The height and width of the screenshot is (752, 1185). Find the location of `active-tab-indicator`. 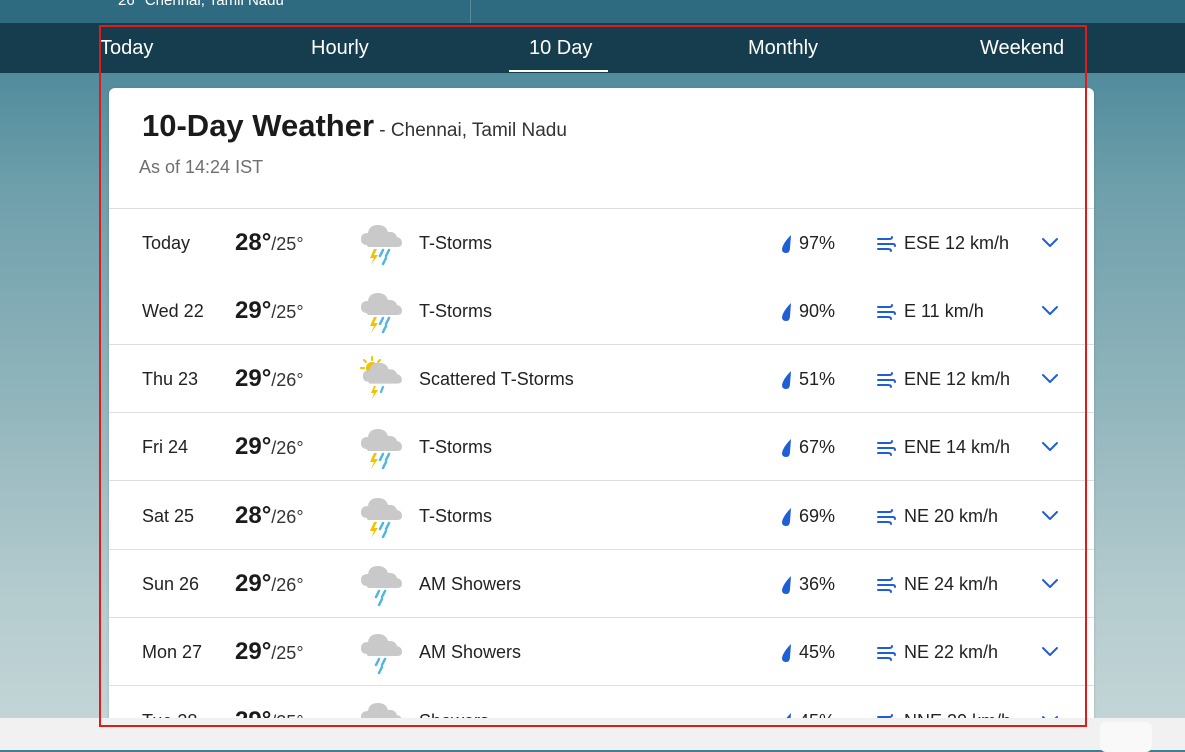

active-tab-indicator is located at coordinates (558, 71).